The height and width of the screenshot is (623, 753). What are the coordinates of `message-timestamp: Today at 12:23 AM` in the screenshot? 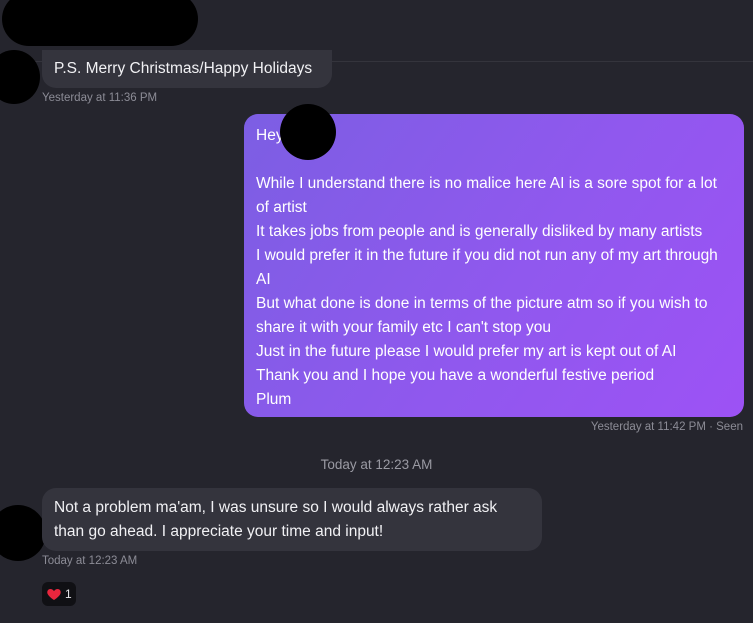 It's located at (90, 561).